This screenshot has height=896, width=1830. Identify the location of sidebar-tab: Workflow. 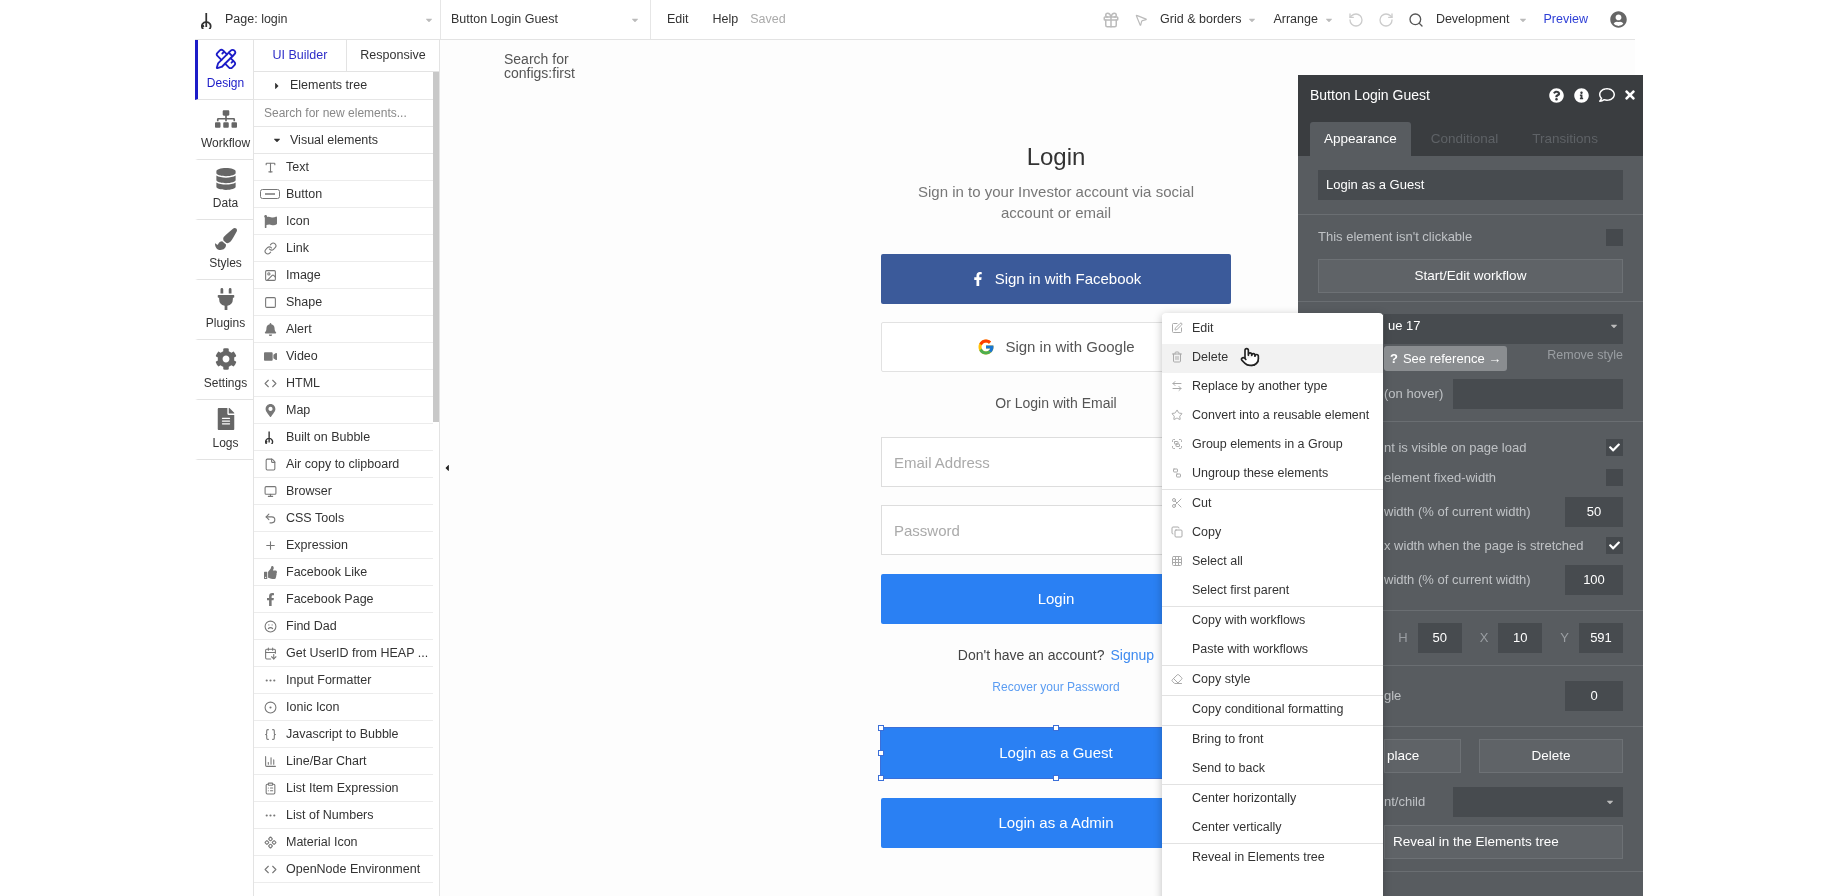
(224, 130).